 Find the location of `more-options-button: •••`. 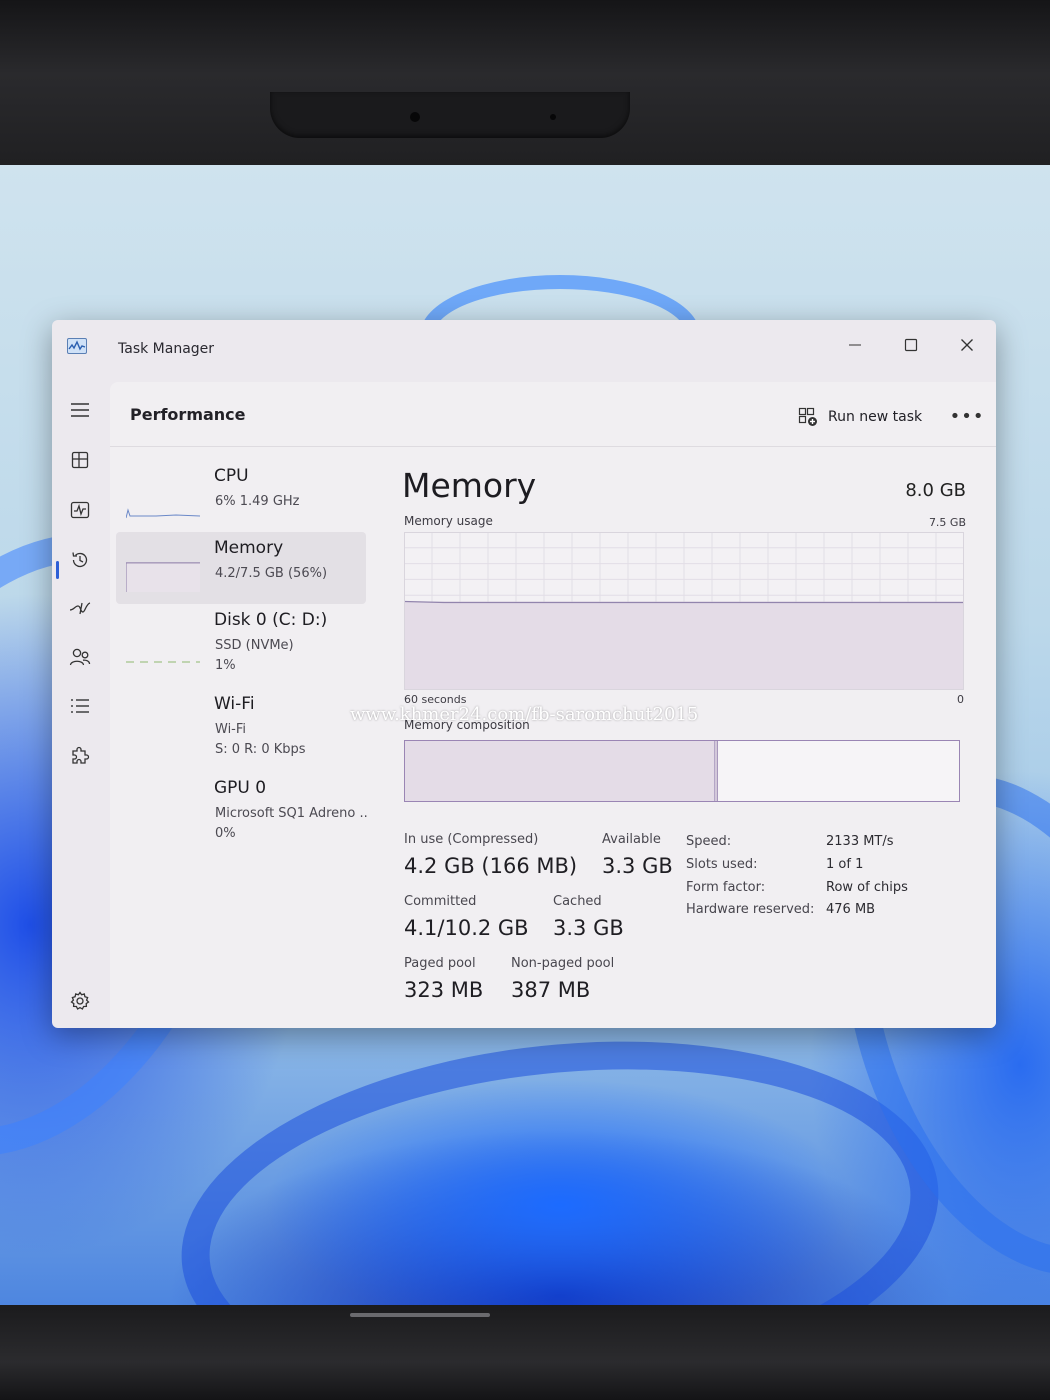

more-options-button: ••• is located at coordinates (967, 416).